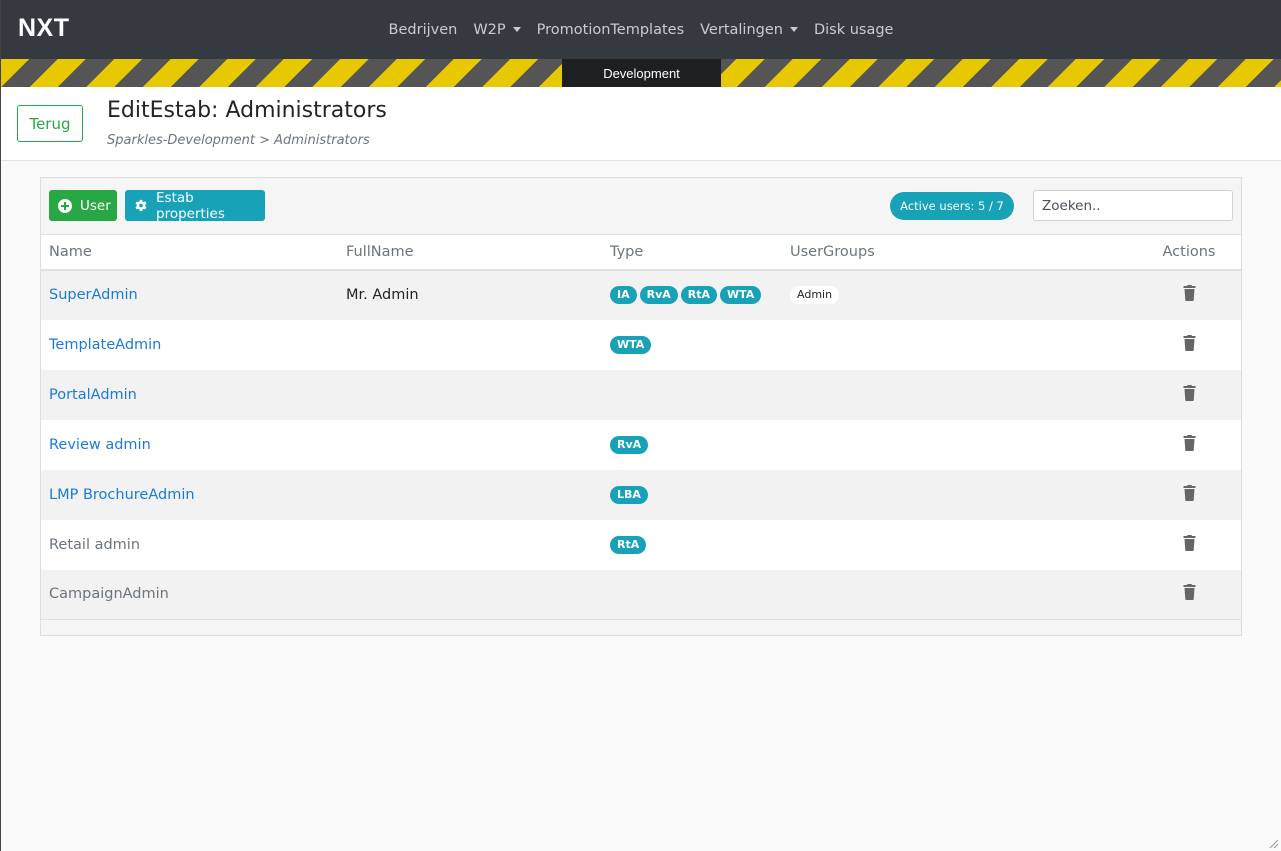 This screenshot has height=851, width=1281. I want to click on estab-properties-button: Estab properties, so click(195, 206).